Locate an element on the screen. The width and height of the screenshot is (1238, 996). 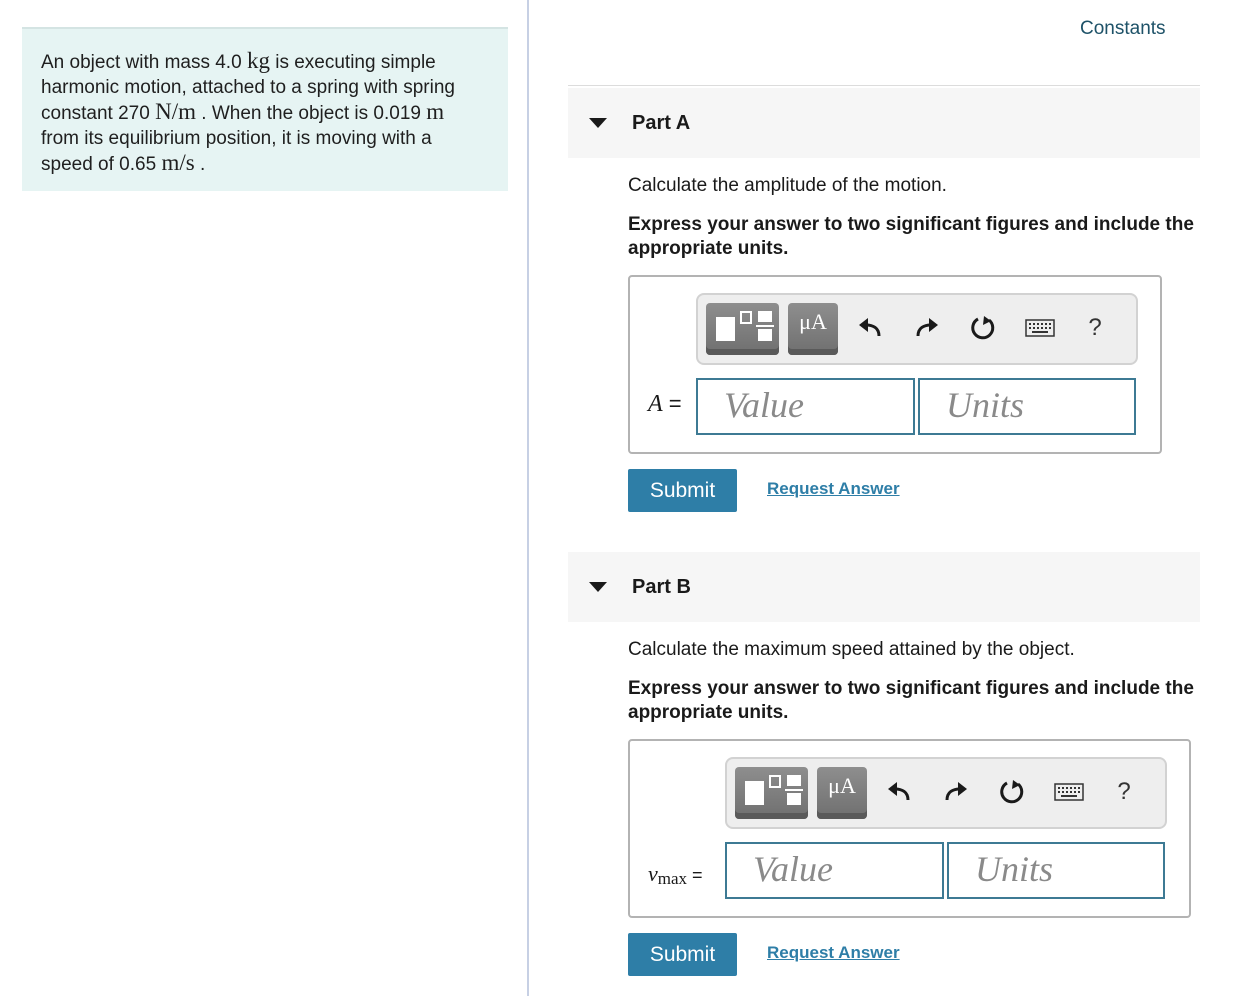
part-b-title: Part B is located at coordinates (661, 587).